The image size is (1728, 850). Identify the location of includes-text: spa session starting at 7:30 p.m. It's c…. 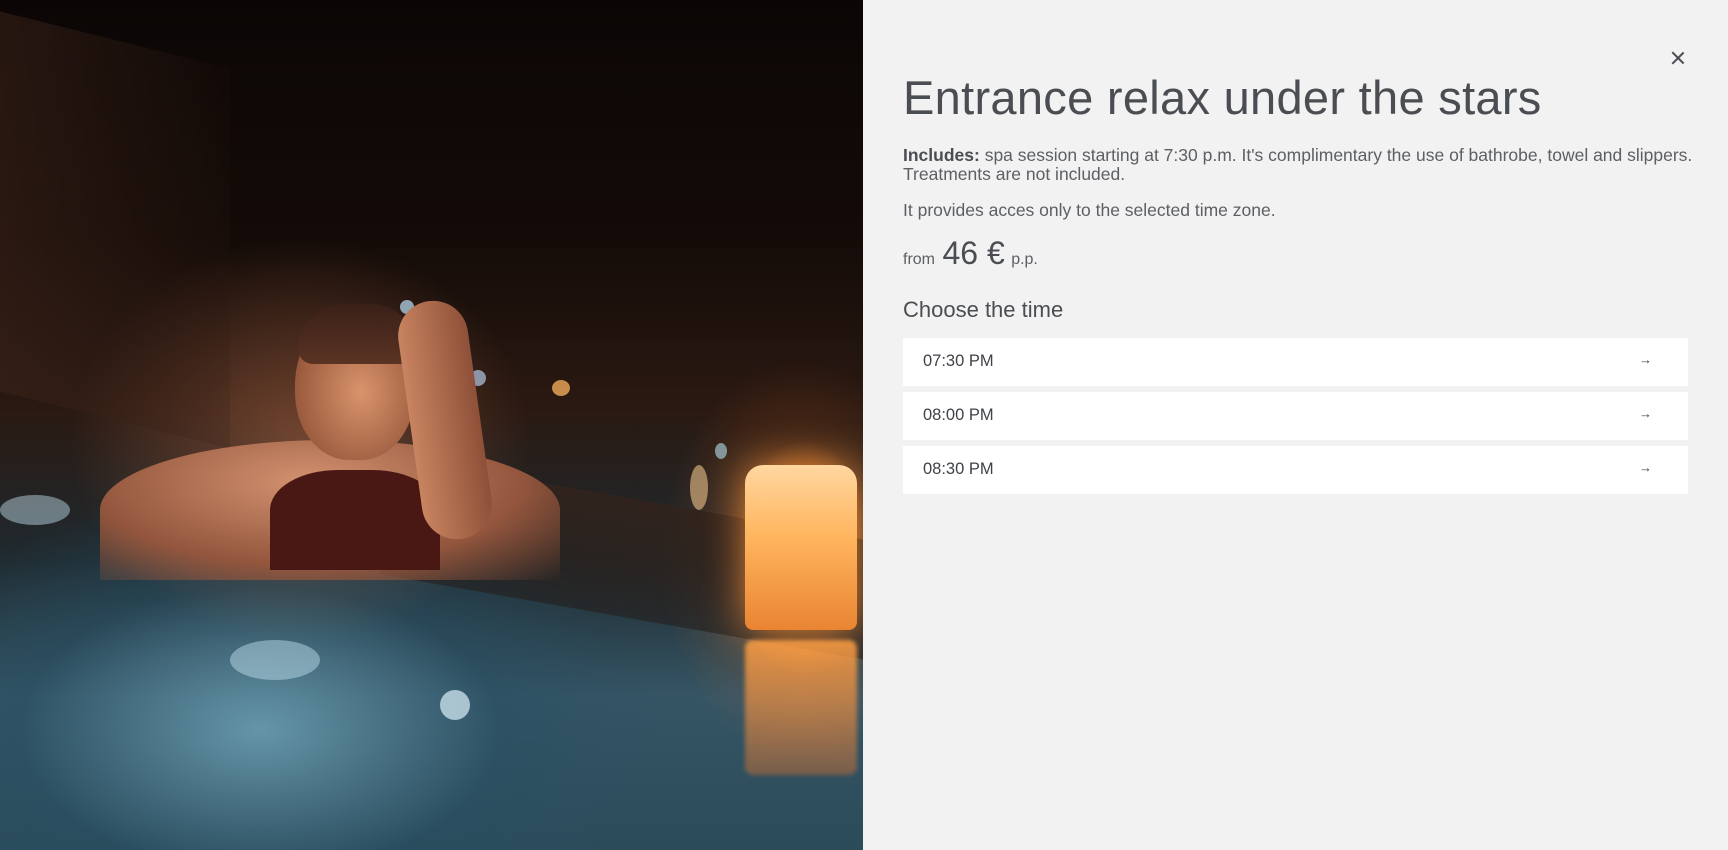
(1298, 164).